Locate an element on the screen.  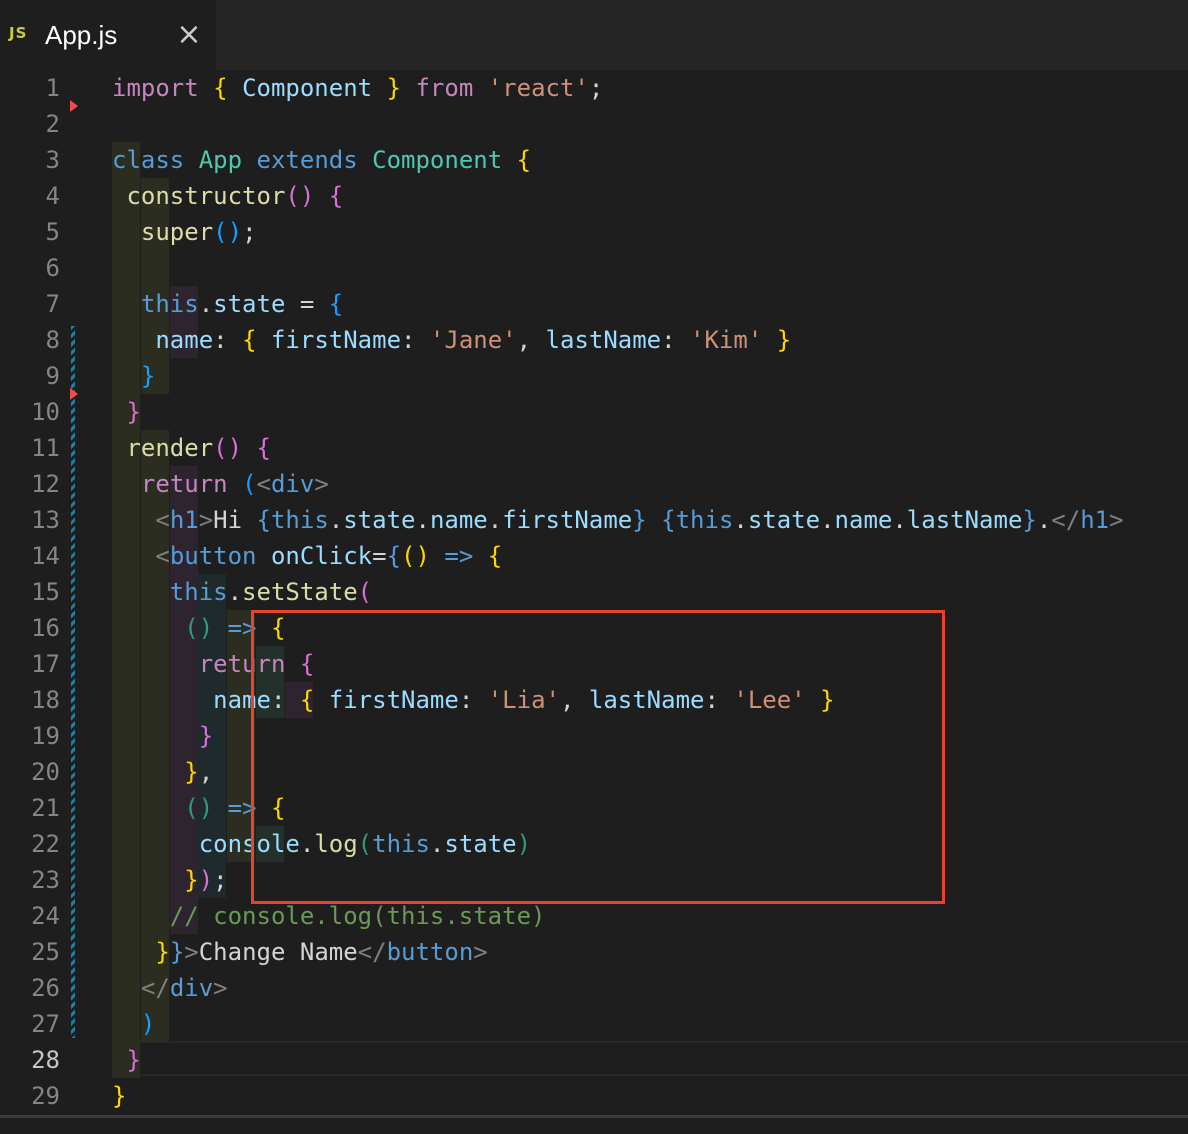
code-token: name is located at coordinates (458, 520).